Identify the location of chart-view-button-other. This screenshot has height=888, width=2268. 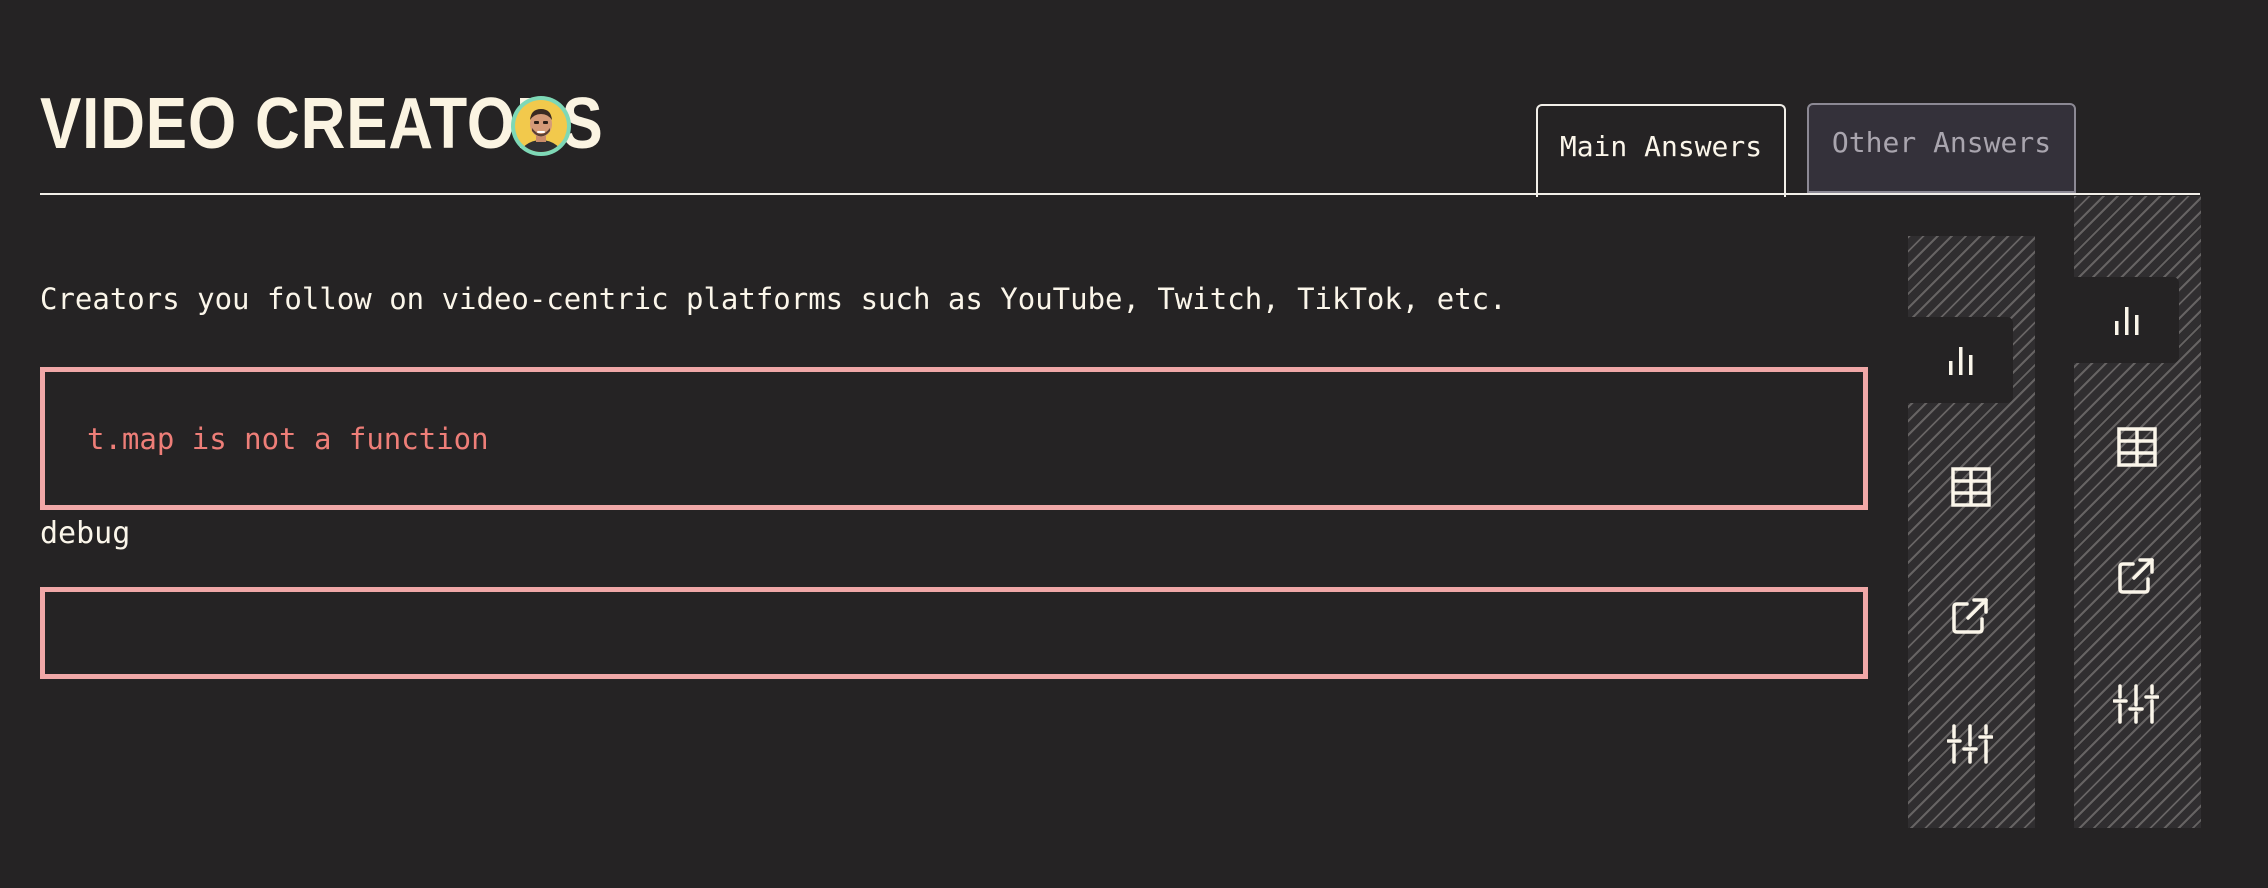
(2126, 320).